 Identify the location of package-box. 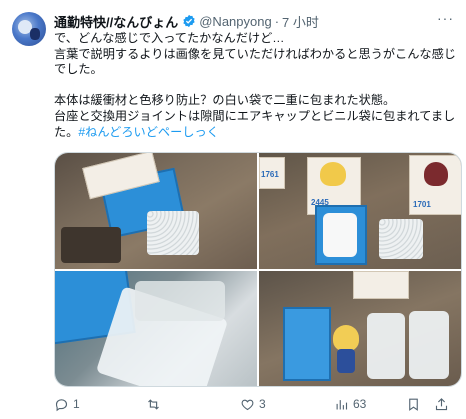
(381, 284).